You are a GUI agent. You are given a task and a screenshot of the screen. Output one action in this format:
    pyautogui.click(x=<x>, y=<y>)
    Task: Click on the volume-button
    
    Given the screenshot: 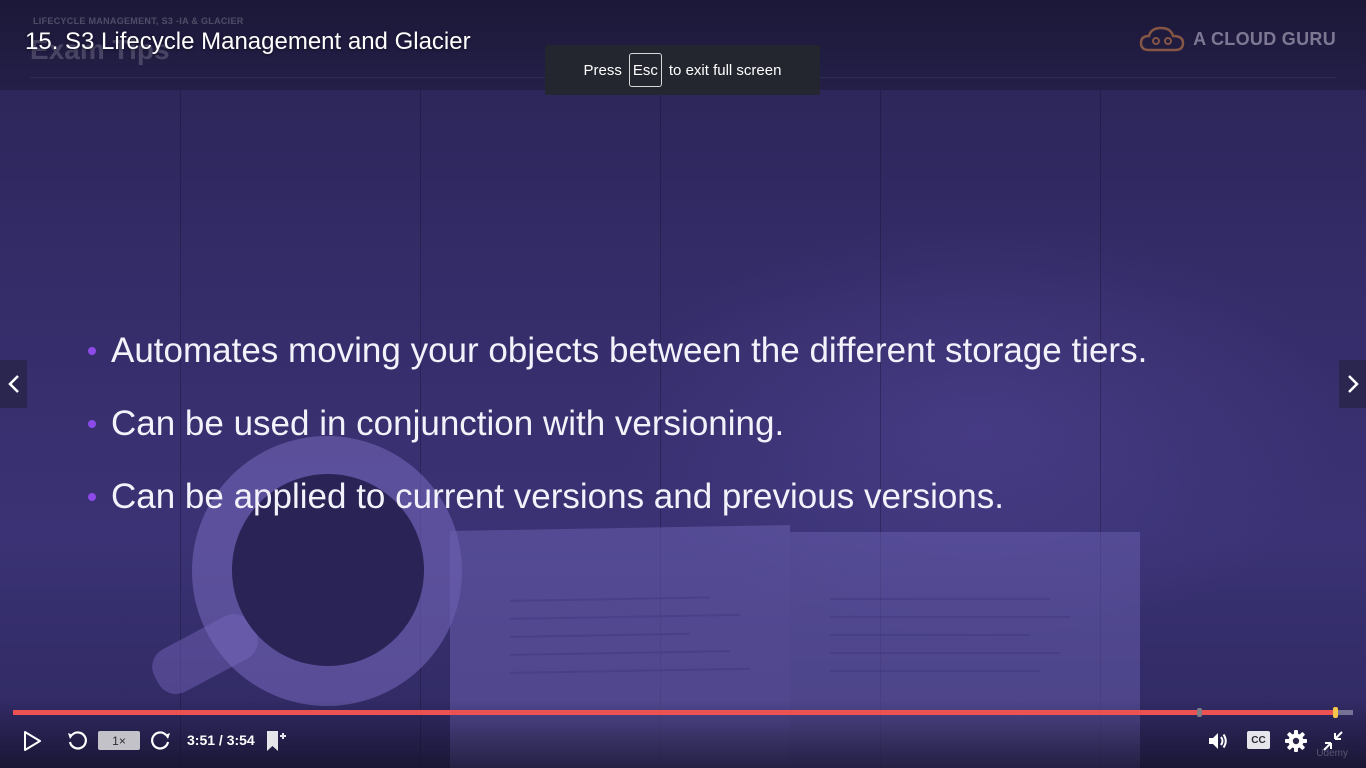 What is the action you would take?
    pyautogui.click(x=1218, y=741)
    